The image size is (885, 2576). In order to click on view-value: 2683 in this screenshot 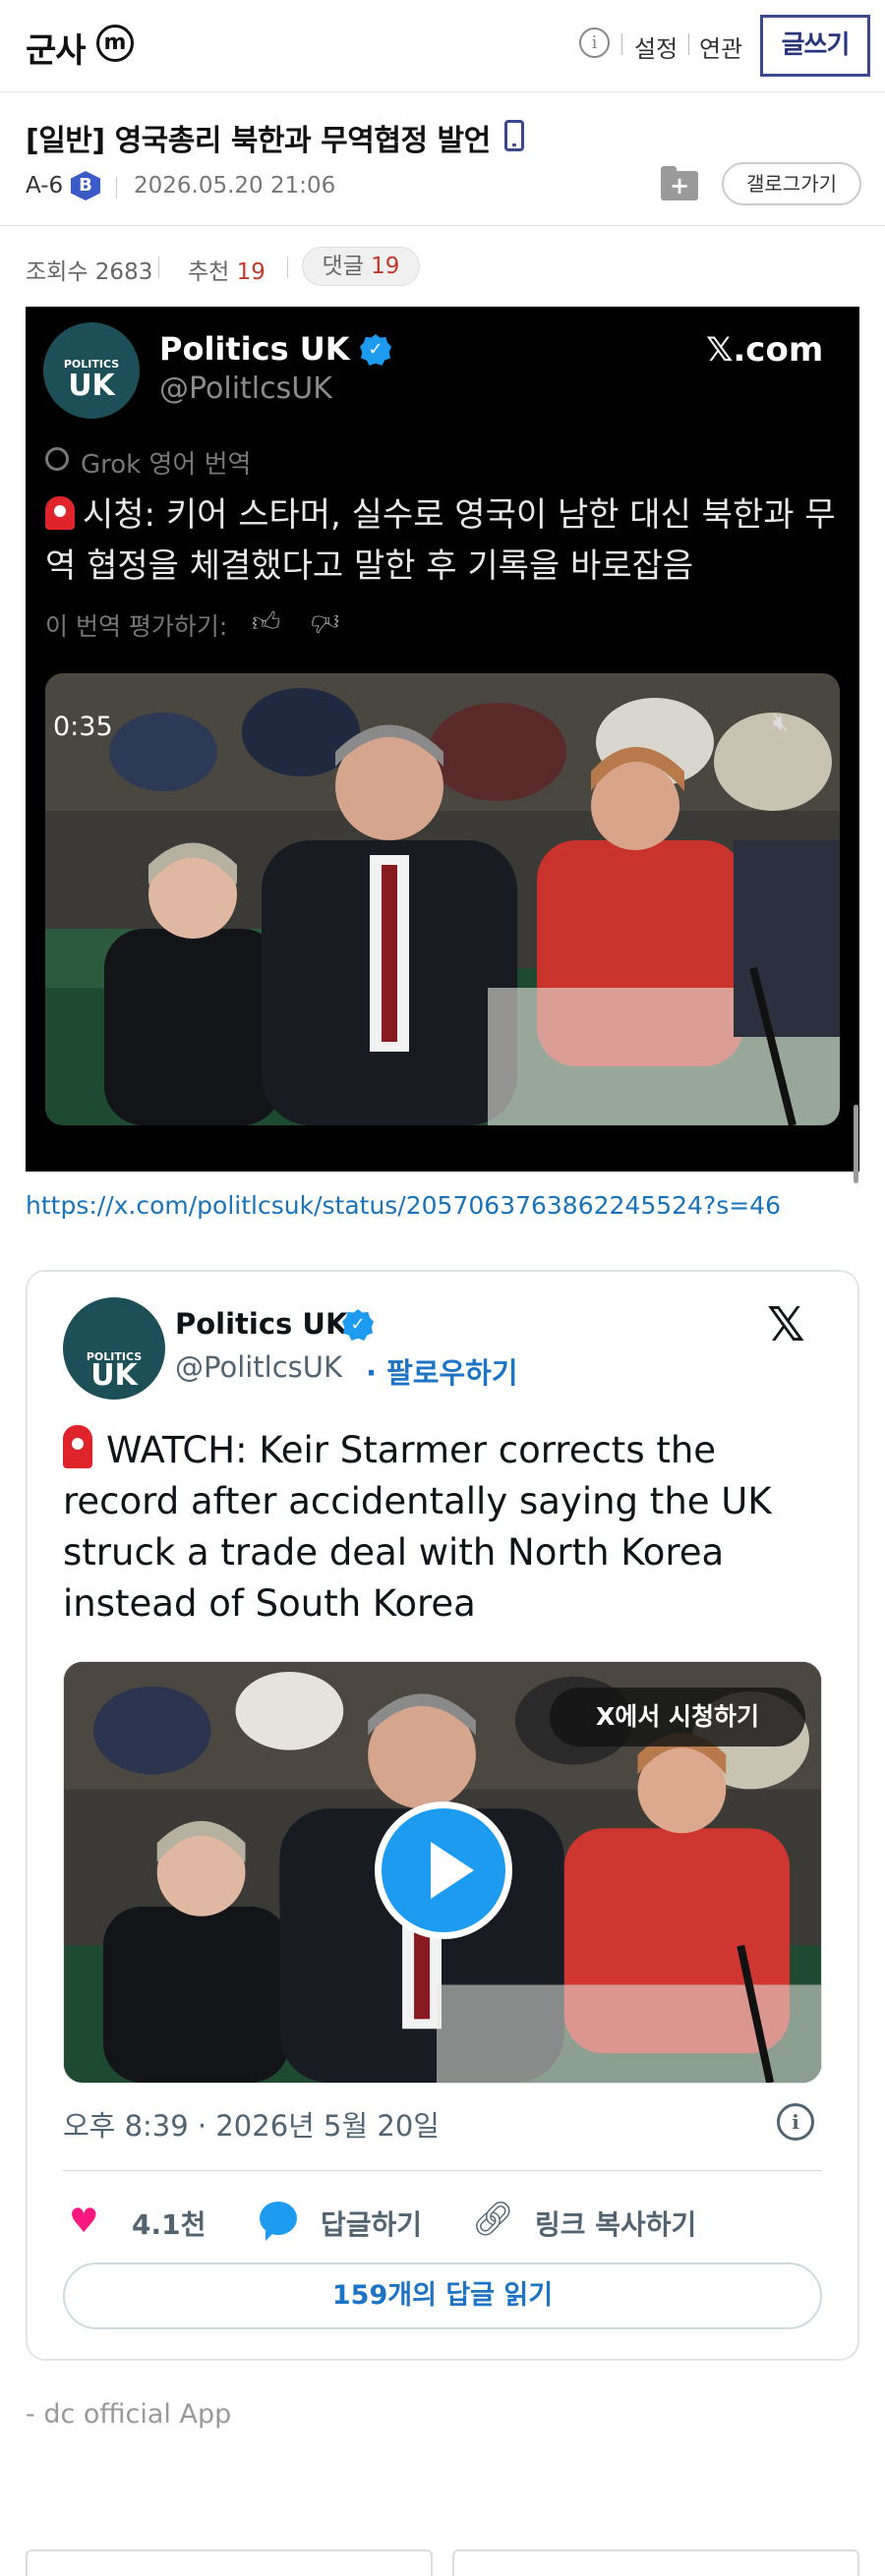, I will do `click(123, 272)`.